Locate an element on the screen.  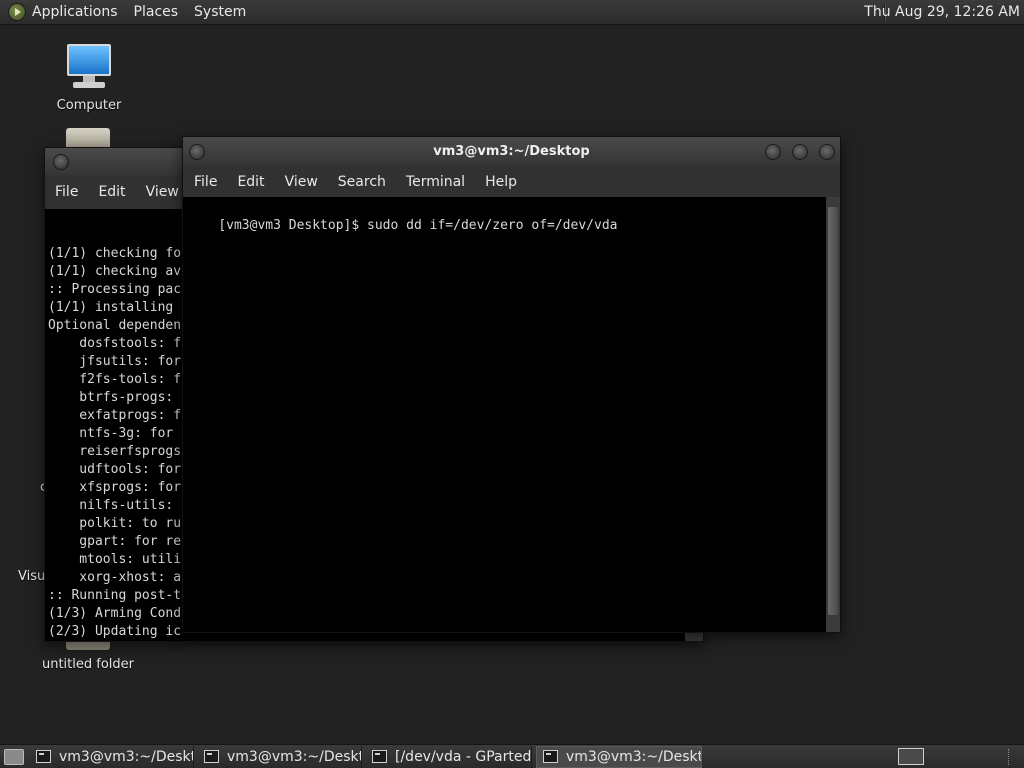
desktop-icon-computer: Computer is located at coordinates (89, 78).